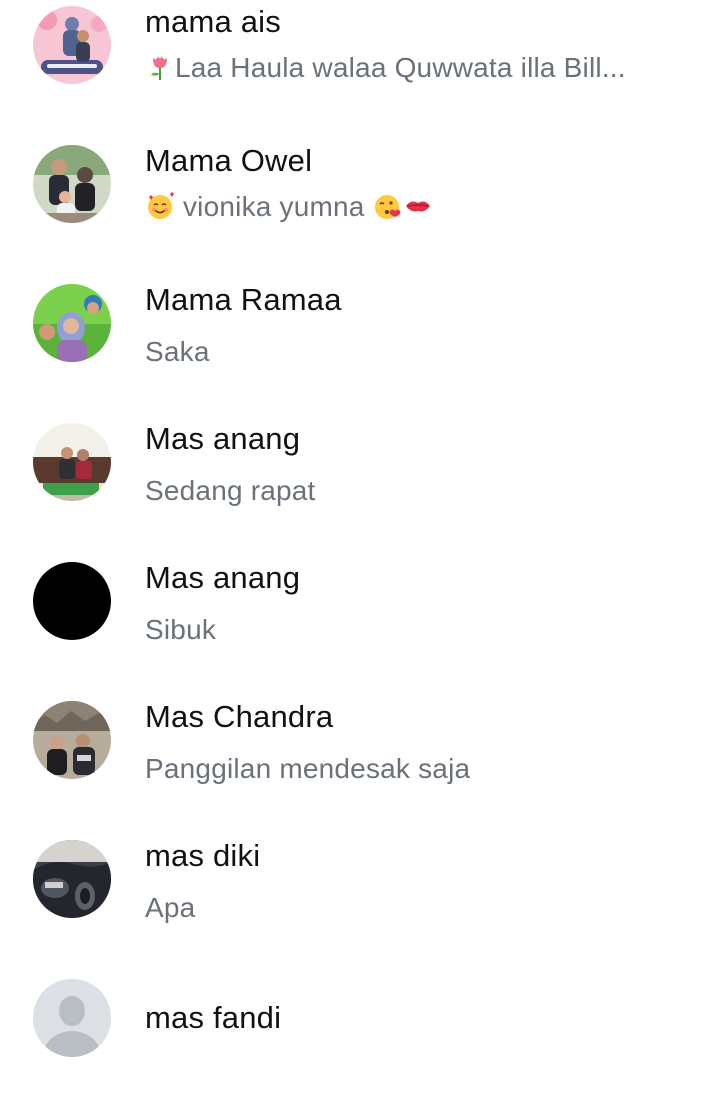 The height and width of the screenshot is (1112, 701). What do you see at coordinates (229, 160) in the screenshot?
I see `contact-name: Mama Owel` at bounding box center [229, 160].